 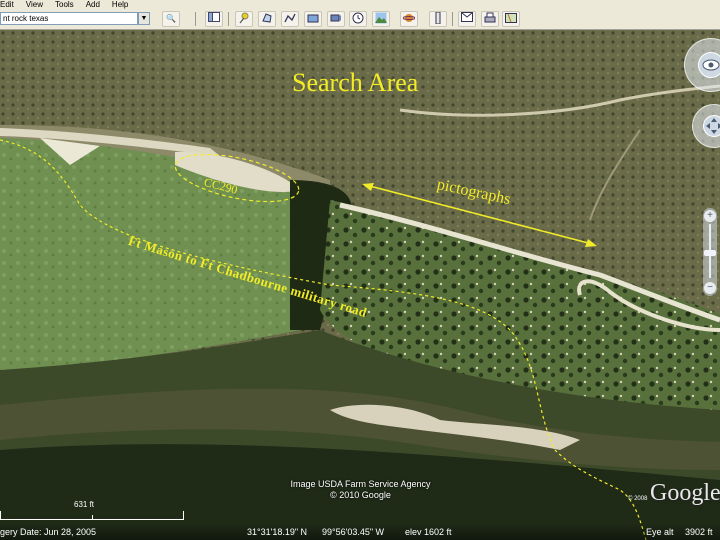 I want to click on add-placemark-button, so click(x=244, y=19).